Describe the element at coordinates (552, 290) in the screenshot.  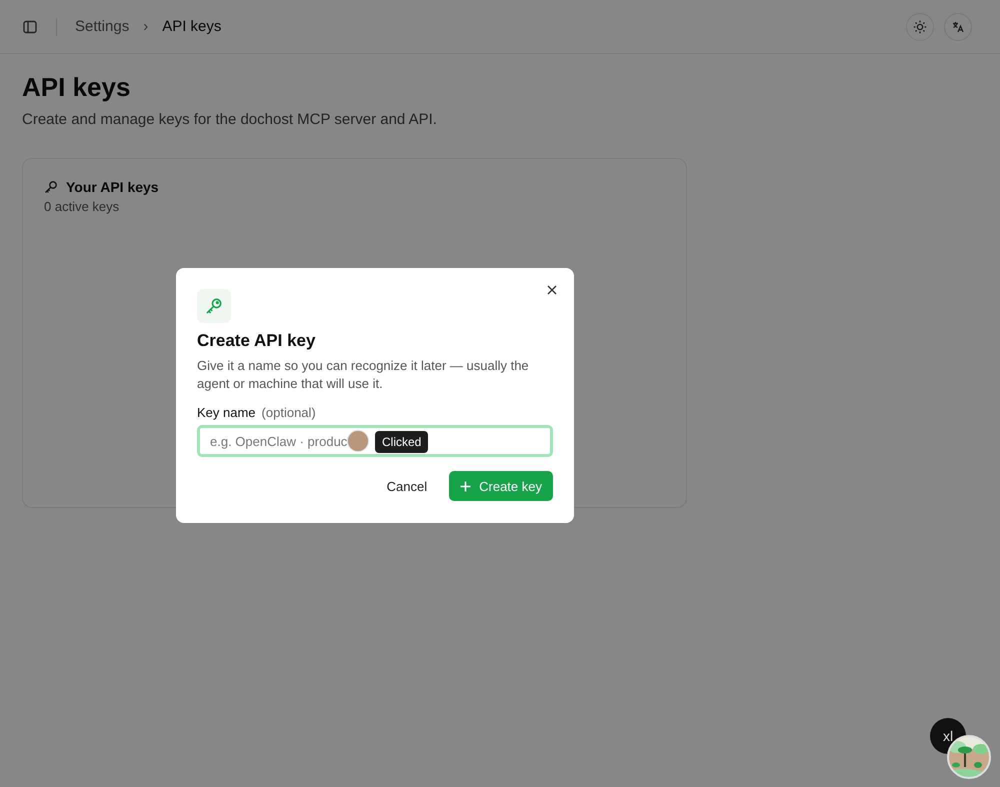
I see `close-icon` at that location.